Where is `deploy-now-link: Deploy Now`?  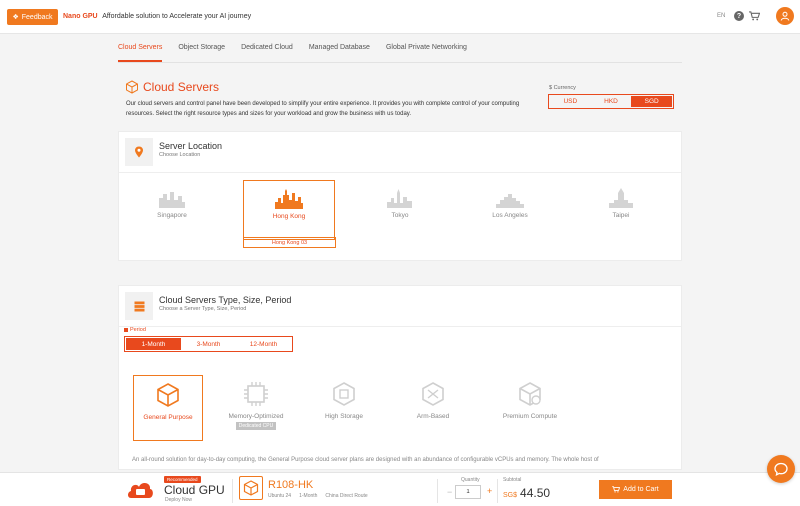
deploy-now-link: Deploy Now is located at coordinates (178, 500).